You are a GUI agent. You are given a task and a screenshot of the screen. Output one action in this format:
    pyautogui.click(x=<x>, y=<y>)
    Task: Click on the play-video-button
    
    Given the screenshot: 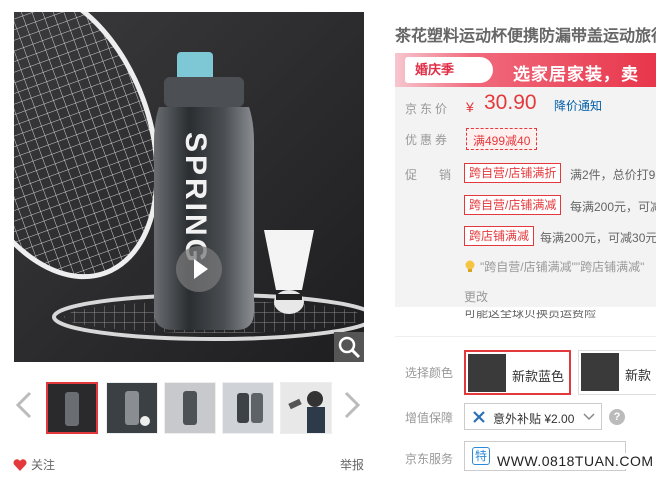 What is the action you would take?
    pyautogui.click(x=199, y=269)
    